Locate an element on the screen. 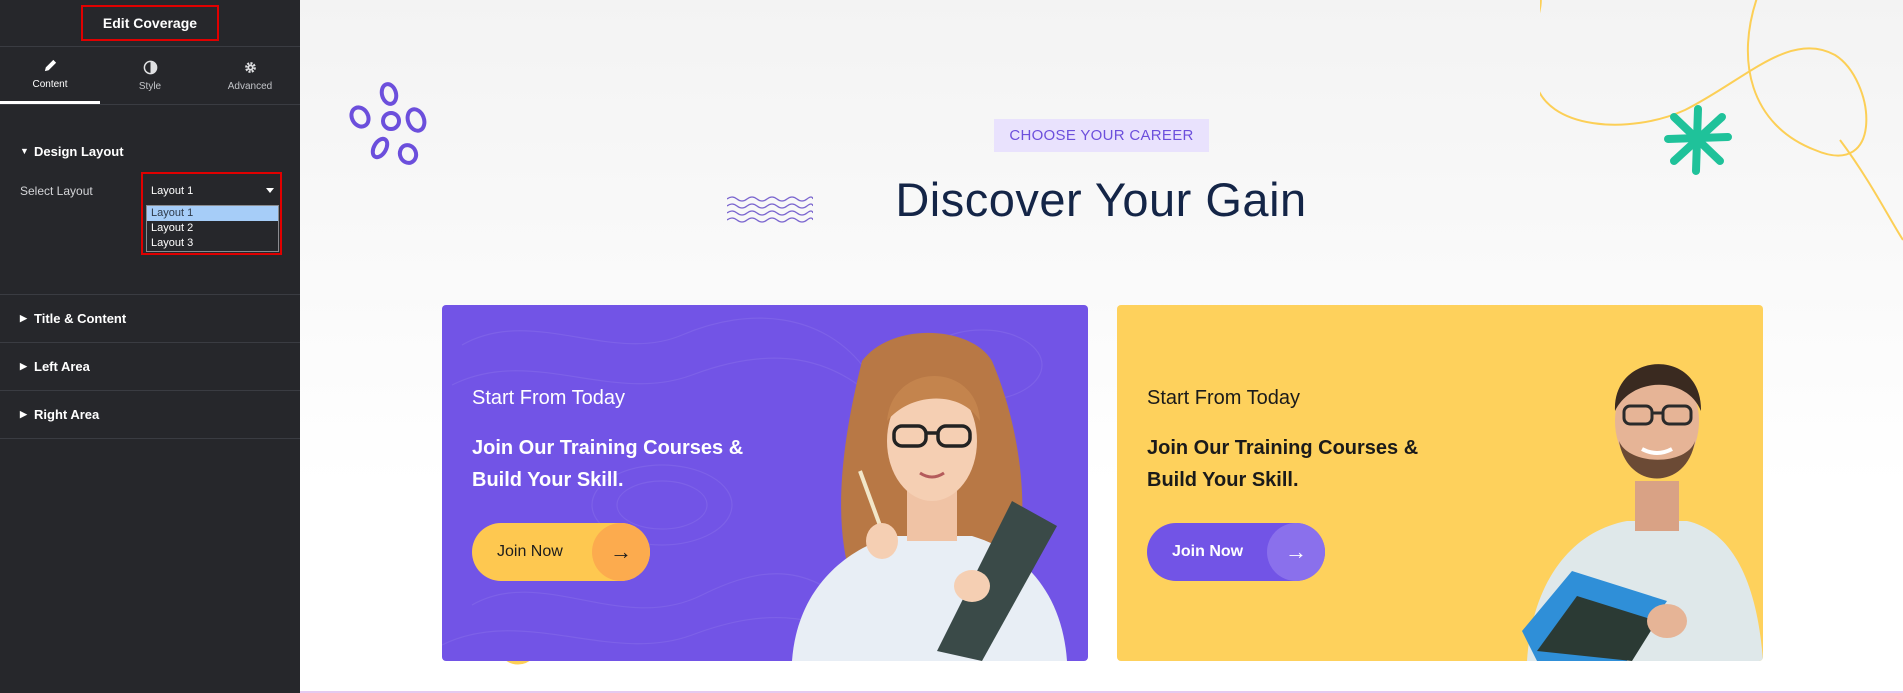 The width and height of the screenshot is (1903, 693). layout-select-highlight: Layout 1 Layout 1 Layout 2 Layout 3 is located at coordinates (211, 213).